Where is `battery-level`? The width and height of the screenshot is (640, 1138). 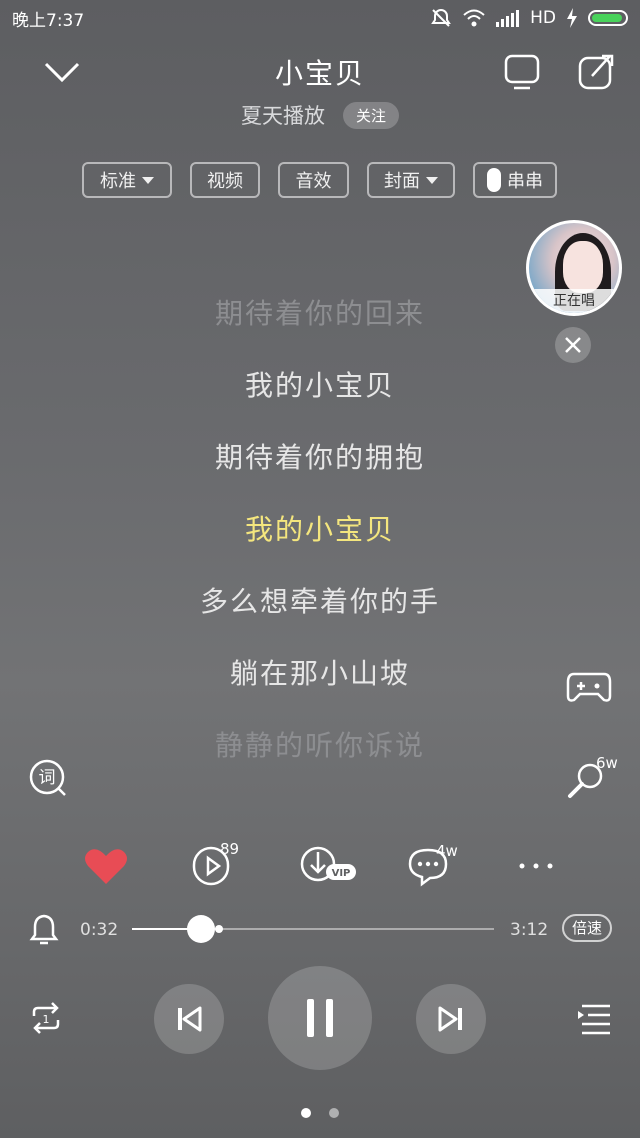
battery-level is located at coordinates (607, 18).